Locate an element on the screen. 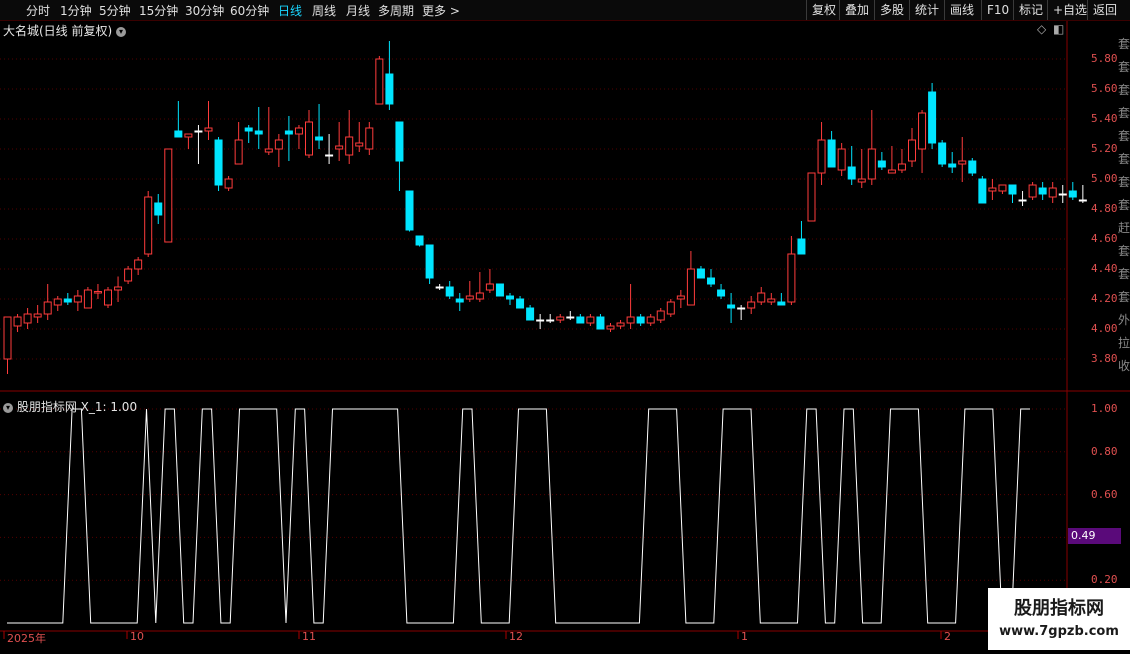 This screenshot has height=654, width=1130. toolbar-button-2: 多股 is located at coordinates (891, 10).